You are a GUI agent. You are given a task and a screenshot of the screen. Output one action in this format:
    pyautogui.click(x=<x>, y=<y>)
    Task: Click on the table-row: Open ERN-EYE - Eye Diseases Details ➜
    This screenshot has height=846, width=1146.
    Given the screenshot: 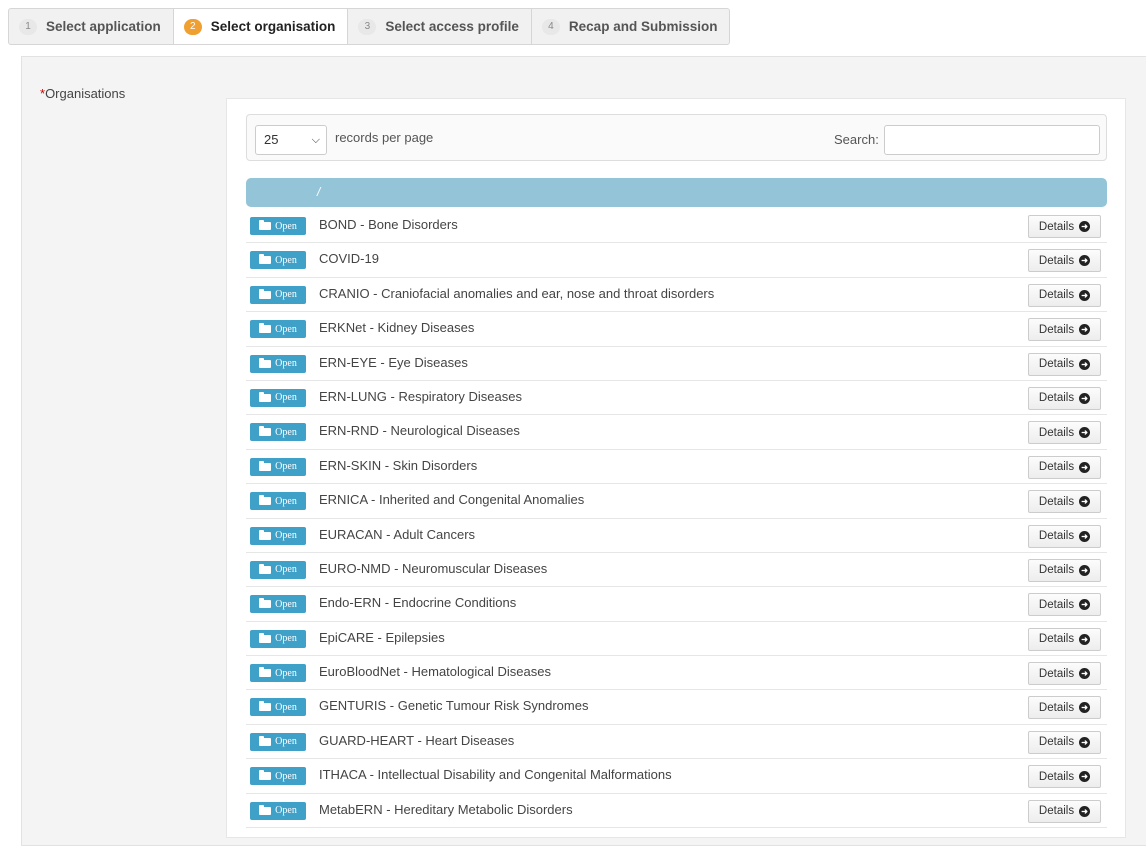 What is the action you would take?
    pyautogui.click(x=676, y=364)
    